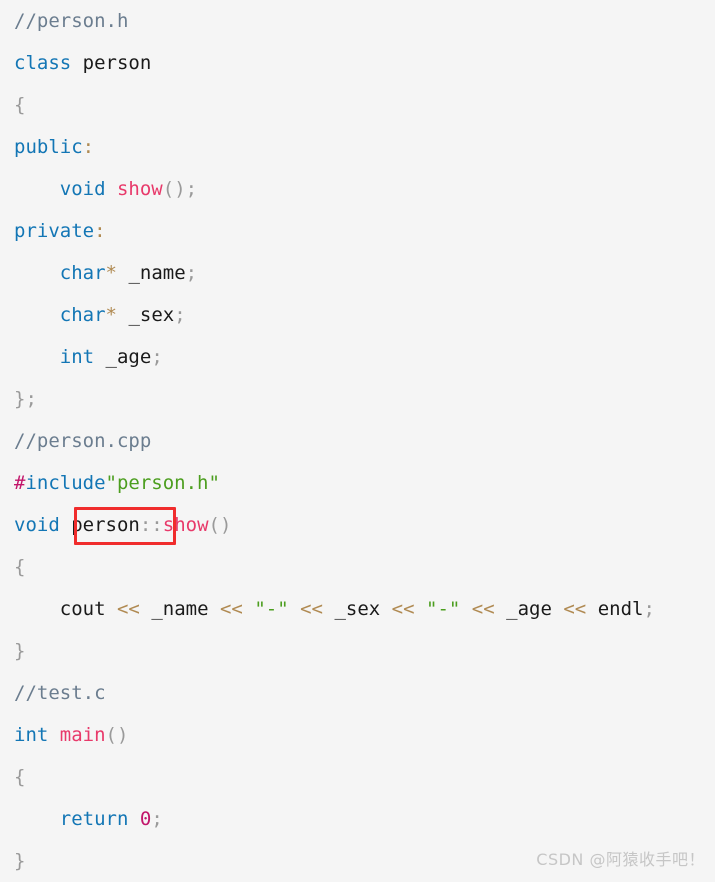 This screenshot has width=715, height=882. Describe the element at coordinates (357, 189) in the screenshot. I see `code-line: void show();` at that location.